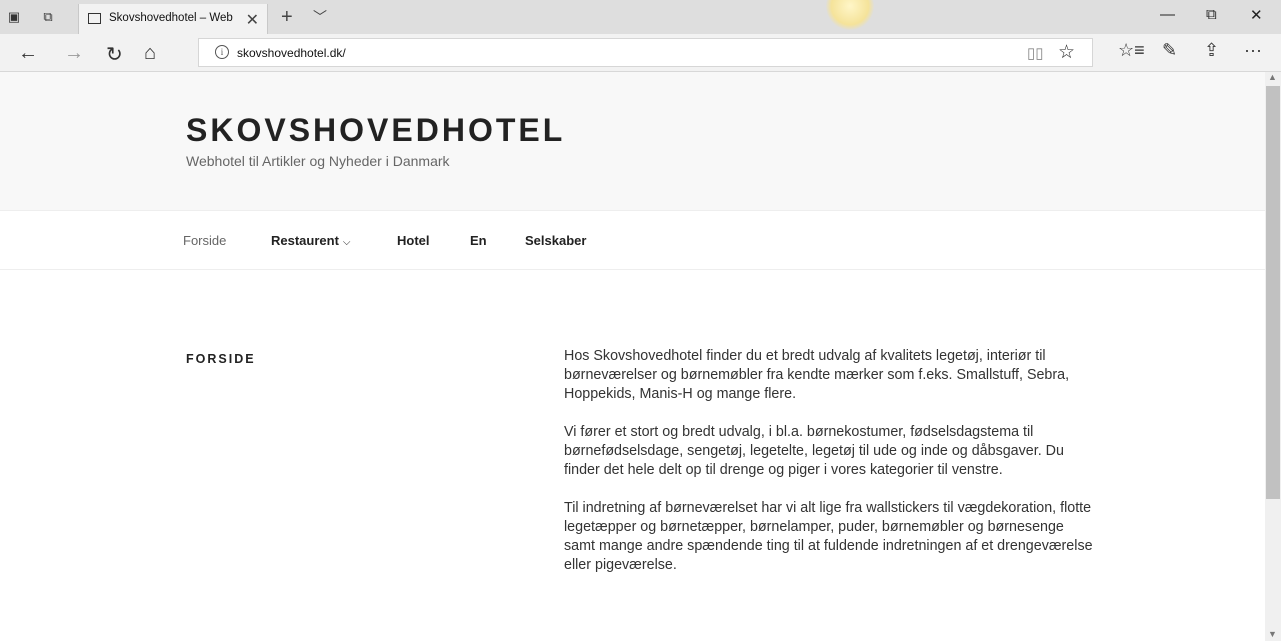 This screenshot has height=641, width=1281. I want to click on scroll-up-arrow-icon: ▲, so click(1272, 77).